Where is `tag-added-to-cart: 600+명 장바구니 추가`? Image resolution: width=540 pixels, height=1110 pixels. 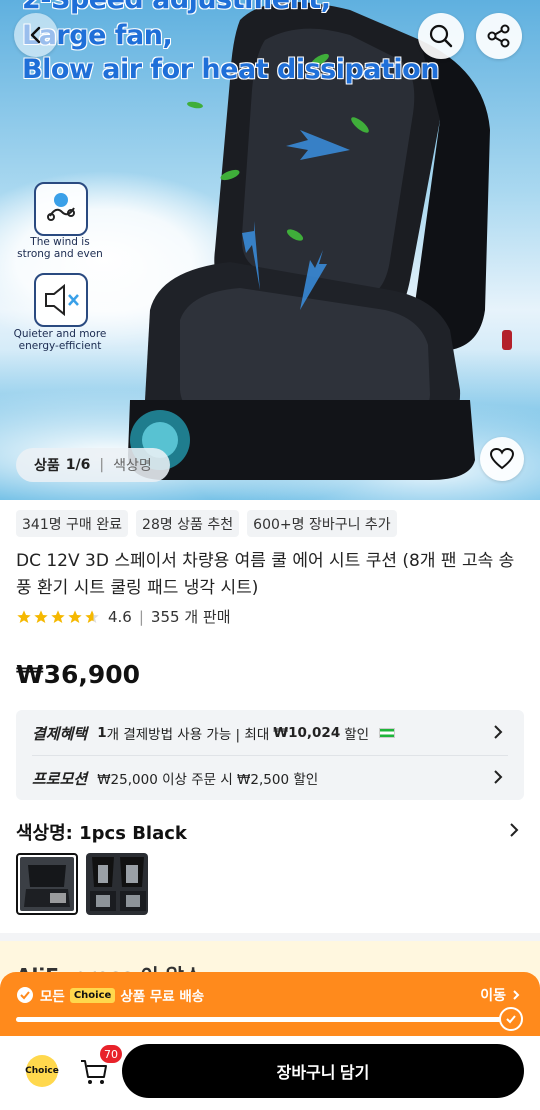 tag-added-to-cart: 600+명 장바구니 추가 is located at coordinates (322, 523).